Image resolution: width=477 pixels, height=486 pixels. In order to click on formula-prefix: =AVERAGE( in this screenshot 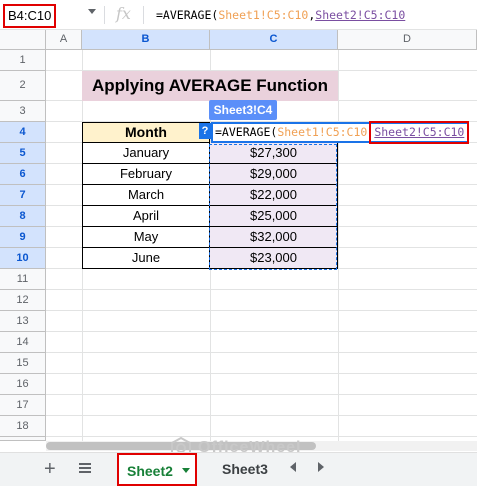, I will do `click(187, 15)`.